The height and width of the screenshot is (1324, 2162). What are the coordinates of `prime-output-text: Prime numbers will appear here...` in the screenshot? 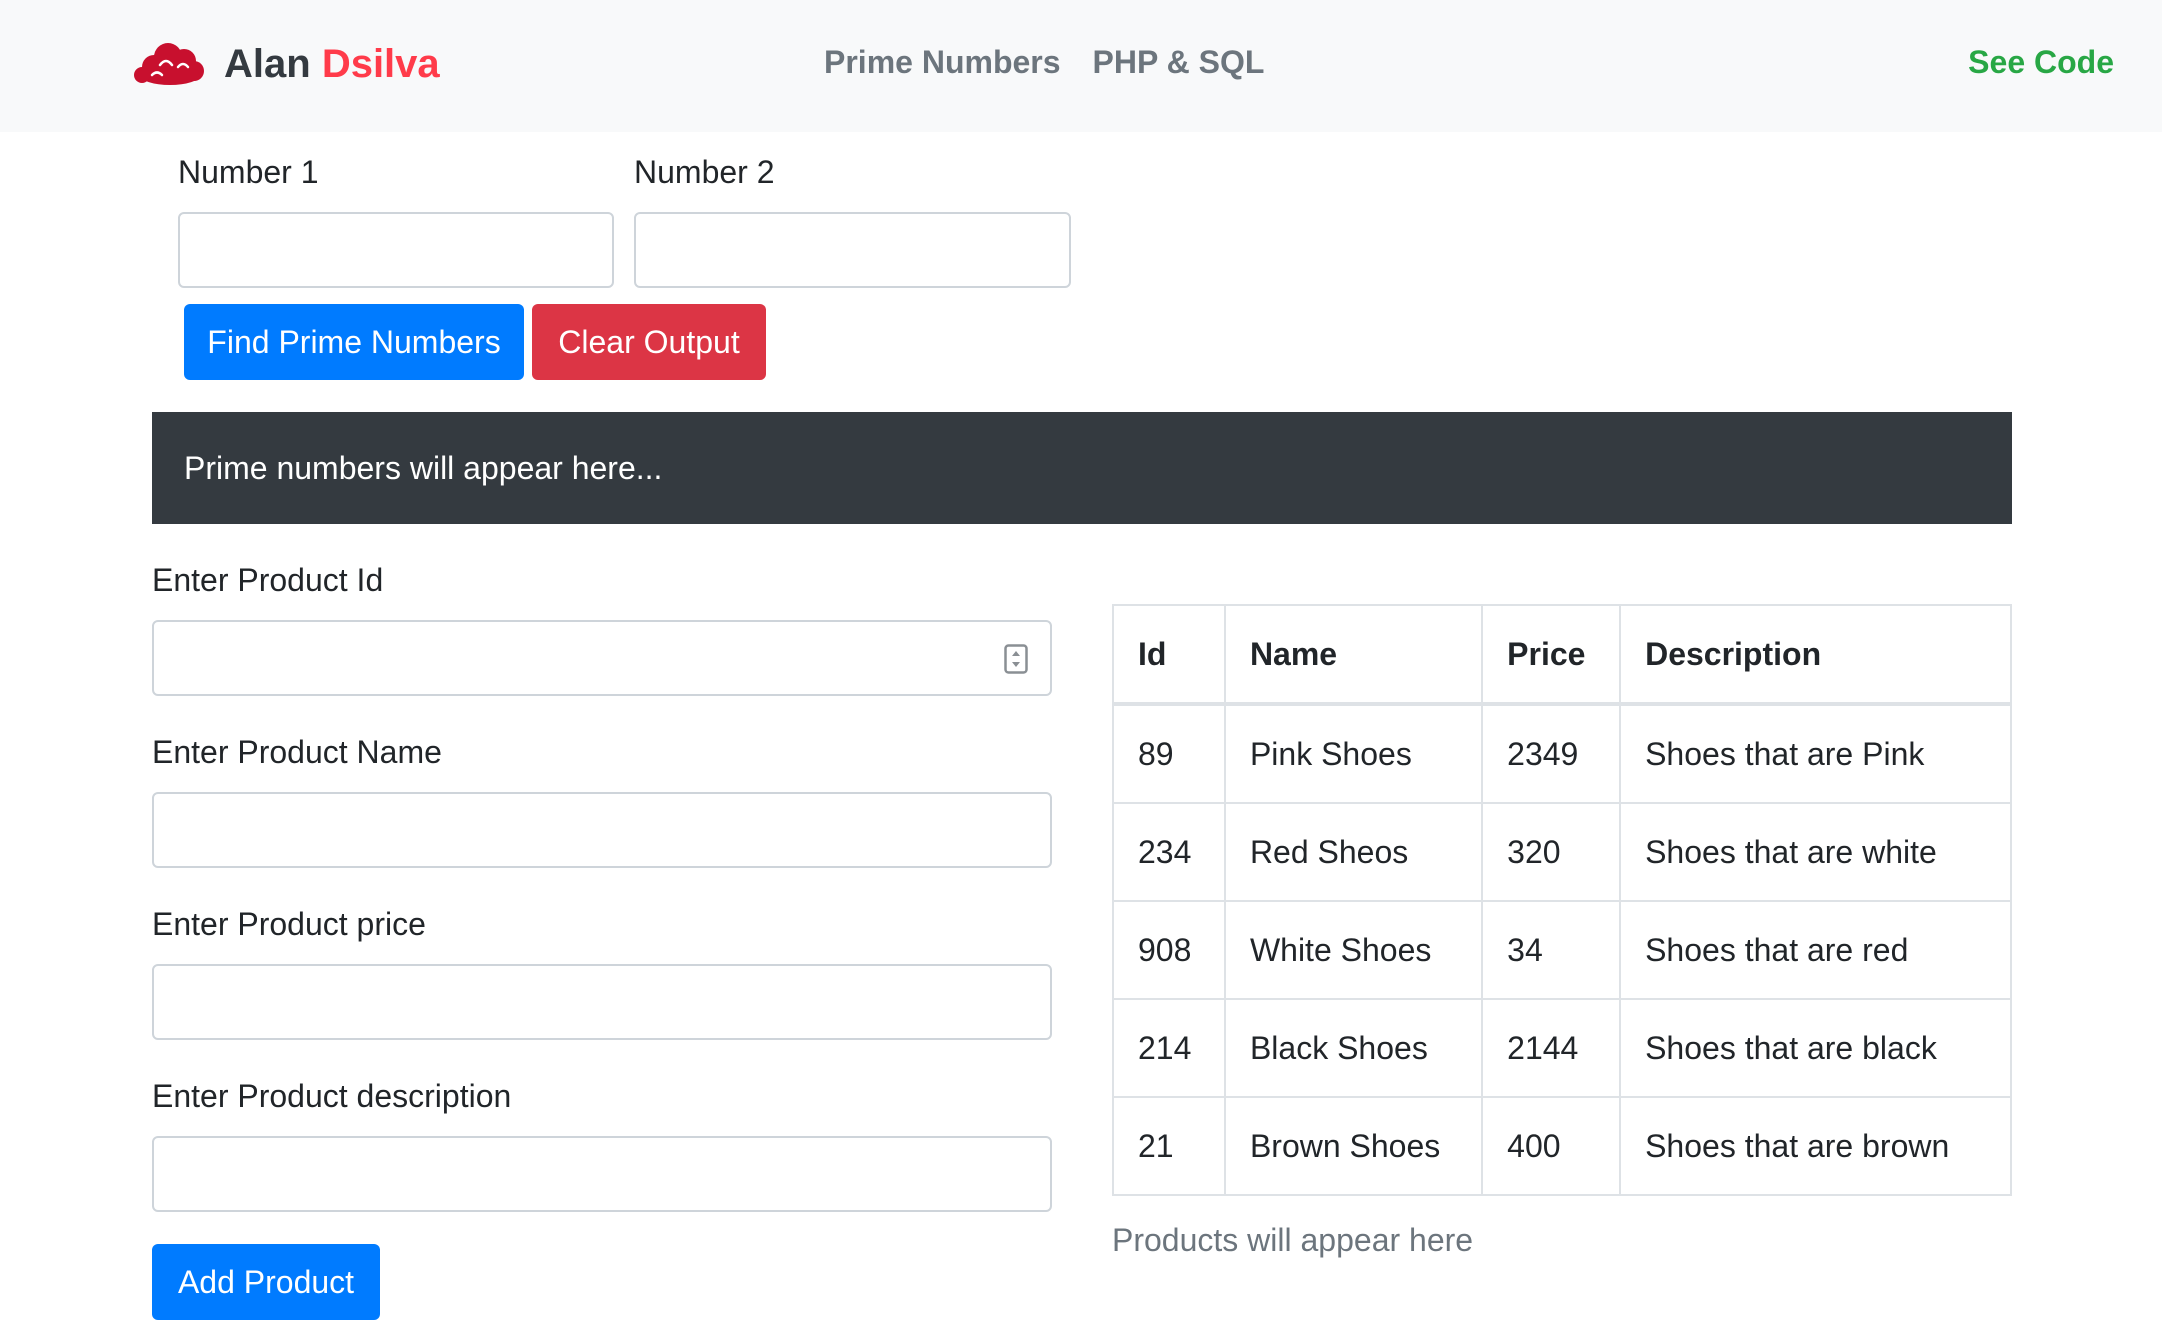 It's located at (423, 467).